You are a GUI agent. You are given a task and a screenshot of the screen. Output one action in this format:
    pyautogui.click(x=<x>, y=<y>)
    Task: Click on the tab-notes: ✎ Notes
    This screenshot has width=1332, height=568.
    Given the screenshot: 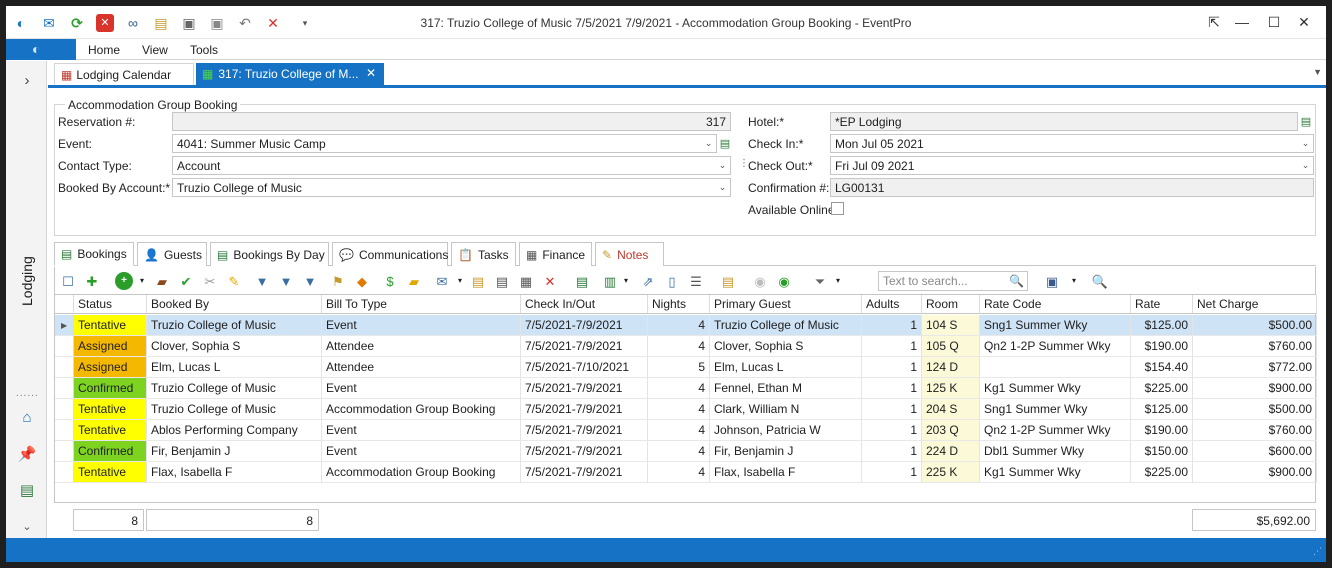 What is the action you would take?
    pyautogui.click(x=629, y=254)
    